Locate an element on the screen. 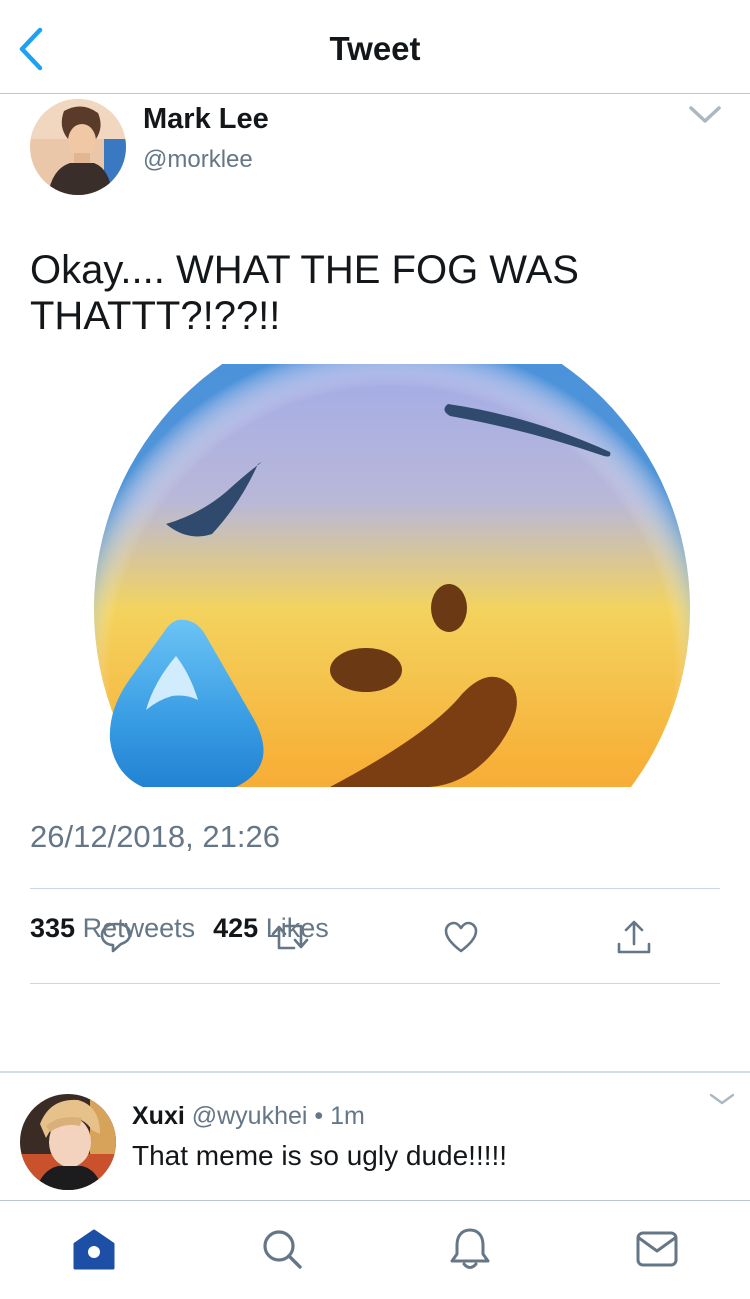 This screenshot has height=1299, width=750. home-icon is located at coordinates (94, 1249).